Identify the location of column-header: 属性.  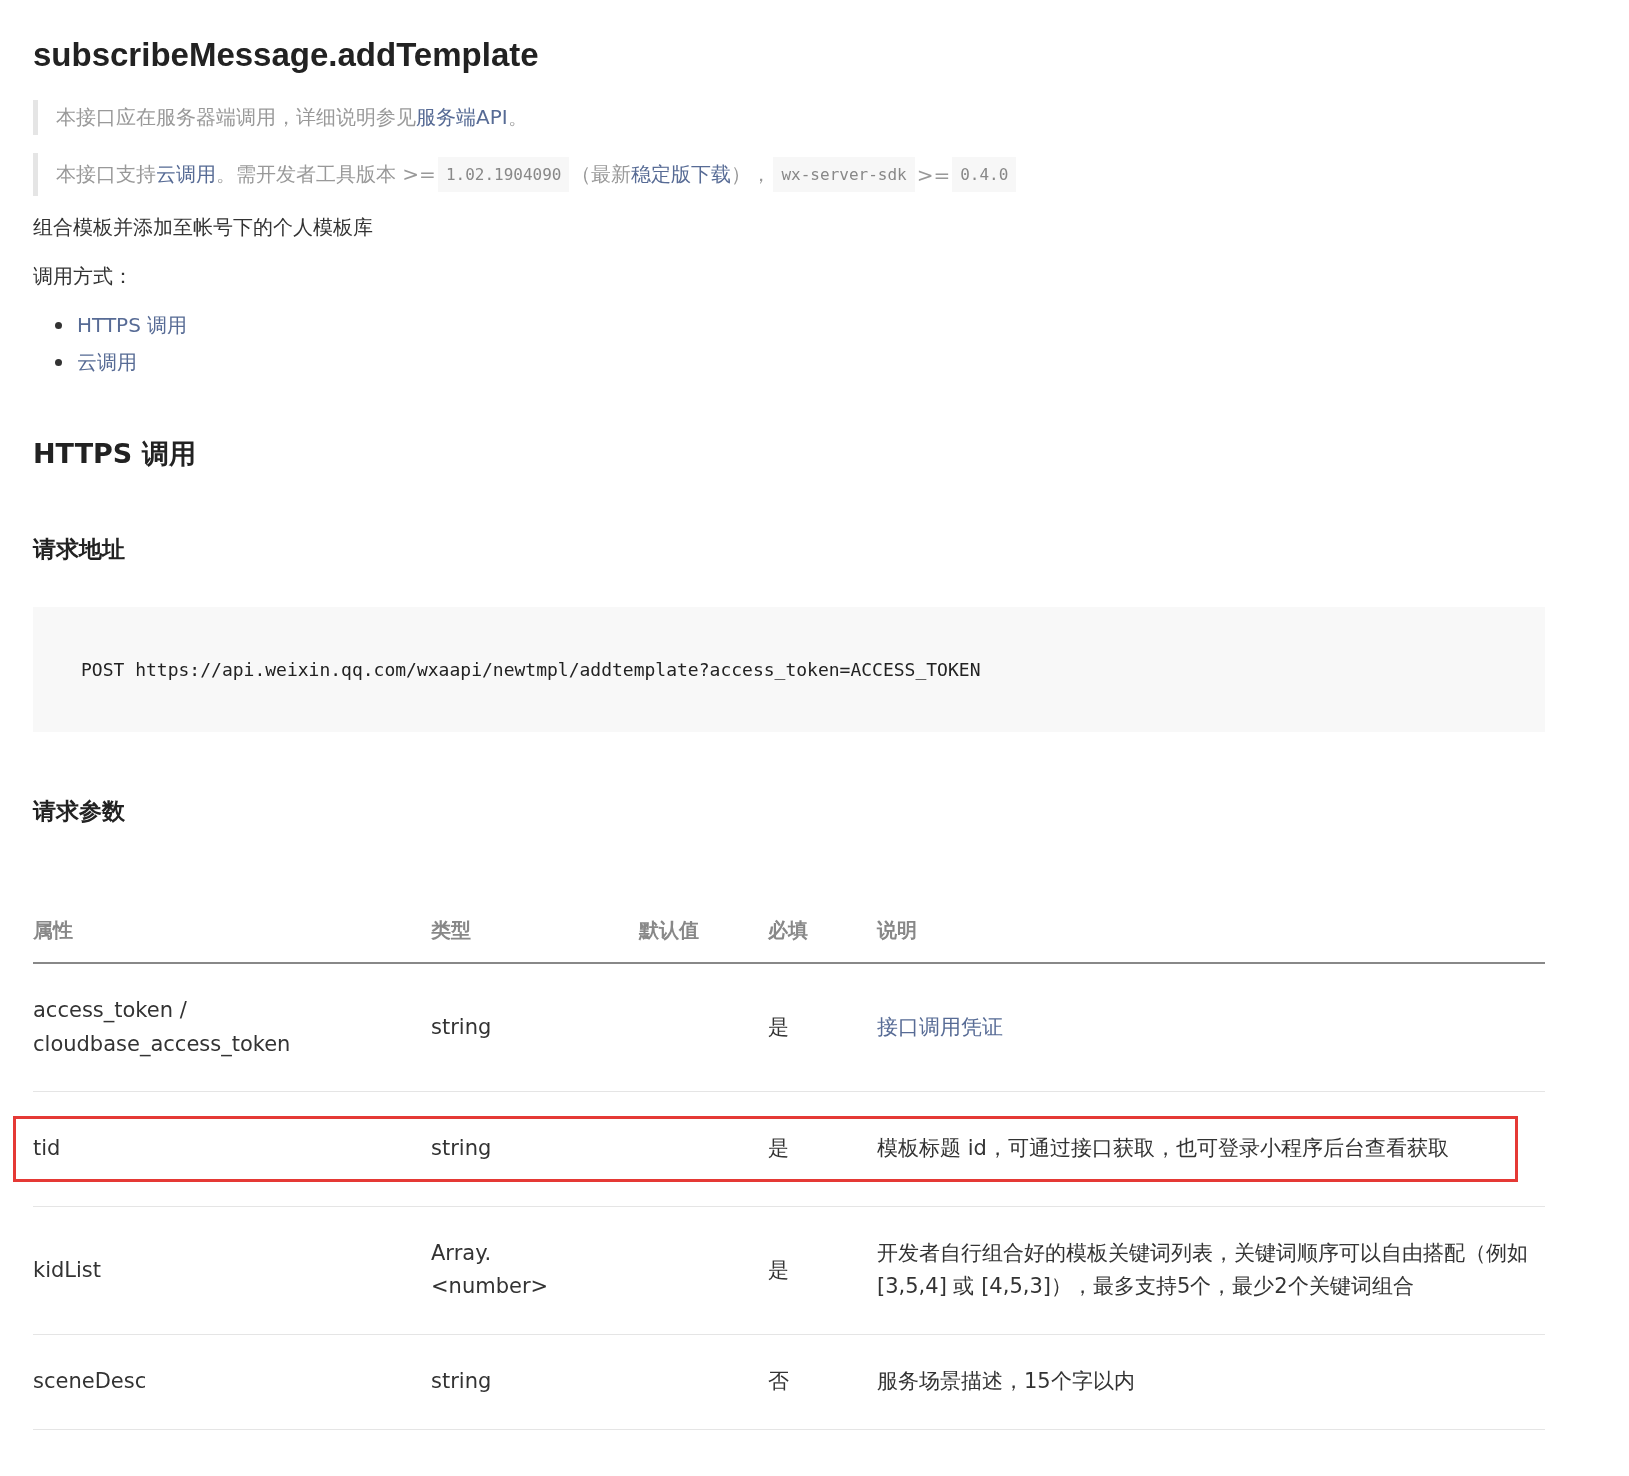
(53, 930).